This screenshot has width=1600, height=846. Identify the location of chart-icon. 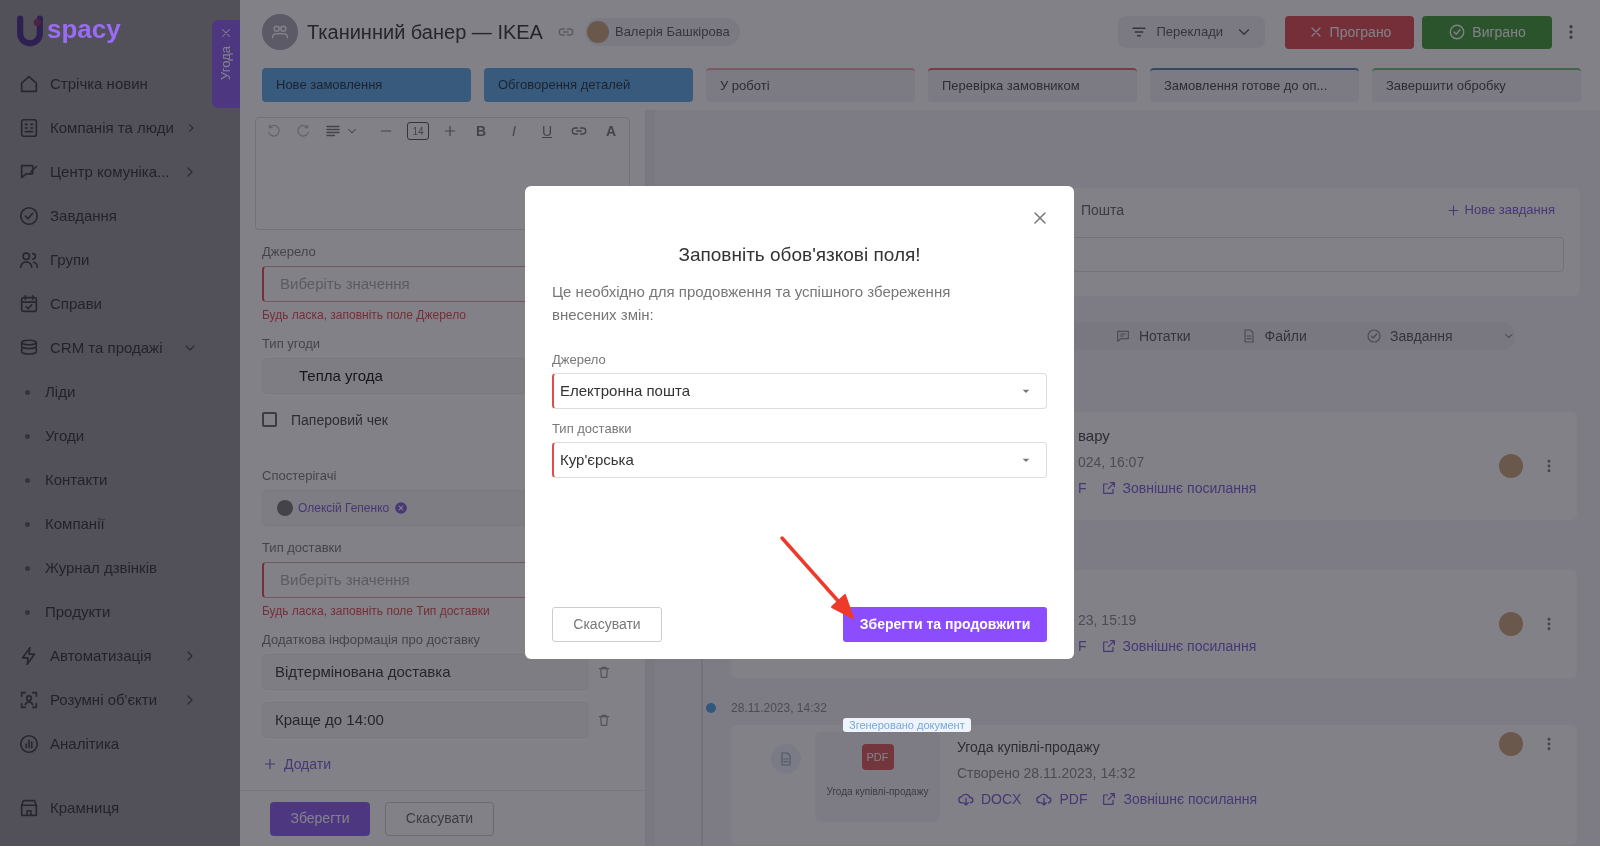
(29, 744).